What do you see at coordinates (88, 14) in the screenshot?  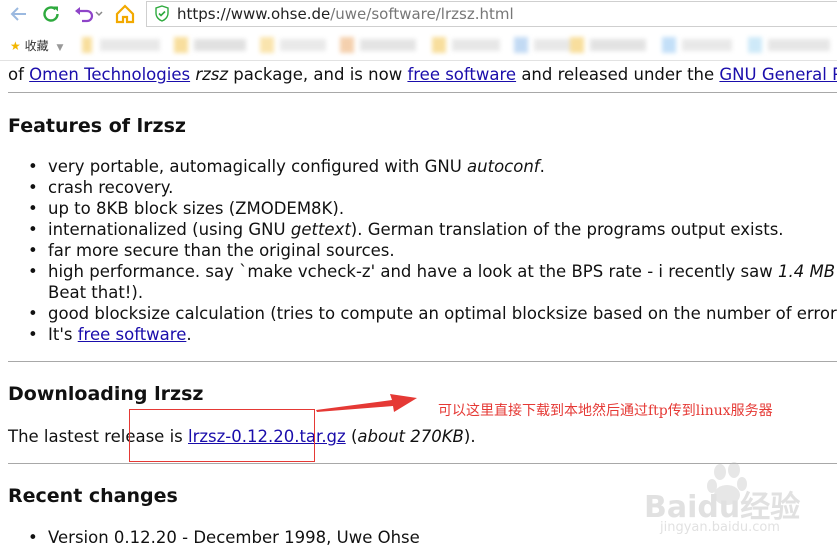 I see `undo-history-icon` at bounding box center [88, 14].